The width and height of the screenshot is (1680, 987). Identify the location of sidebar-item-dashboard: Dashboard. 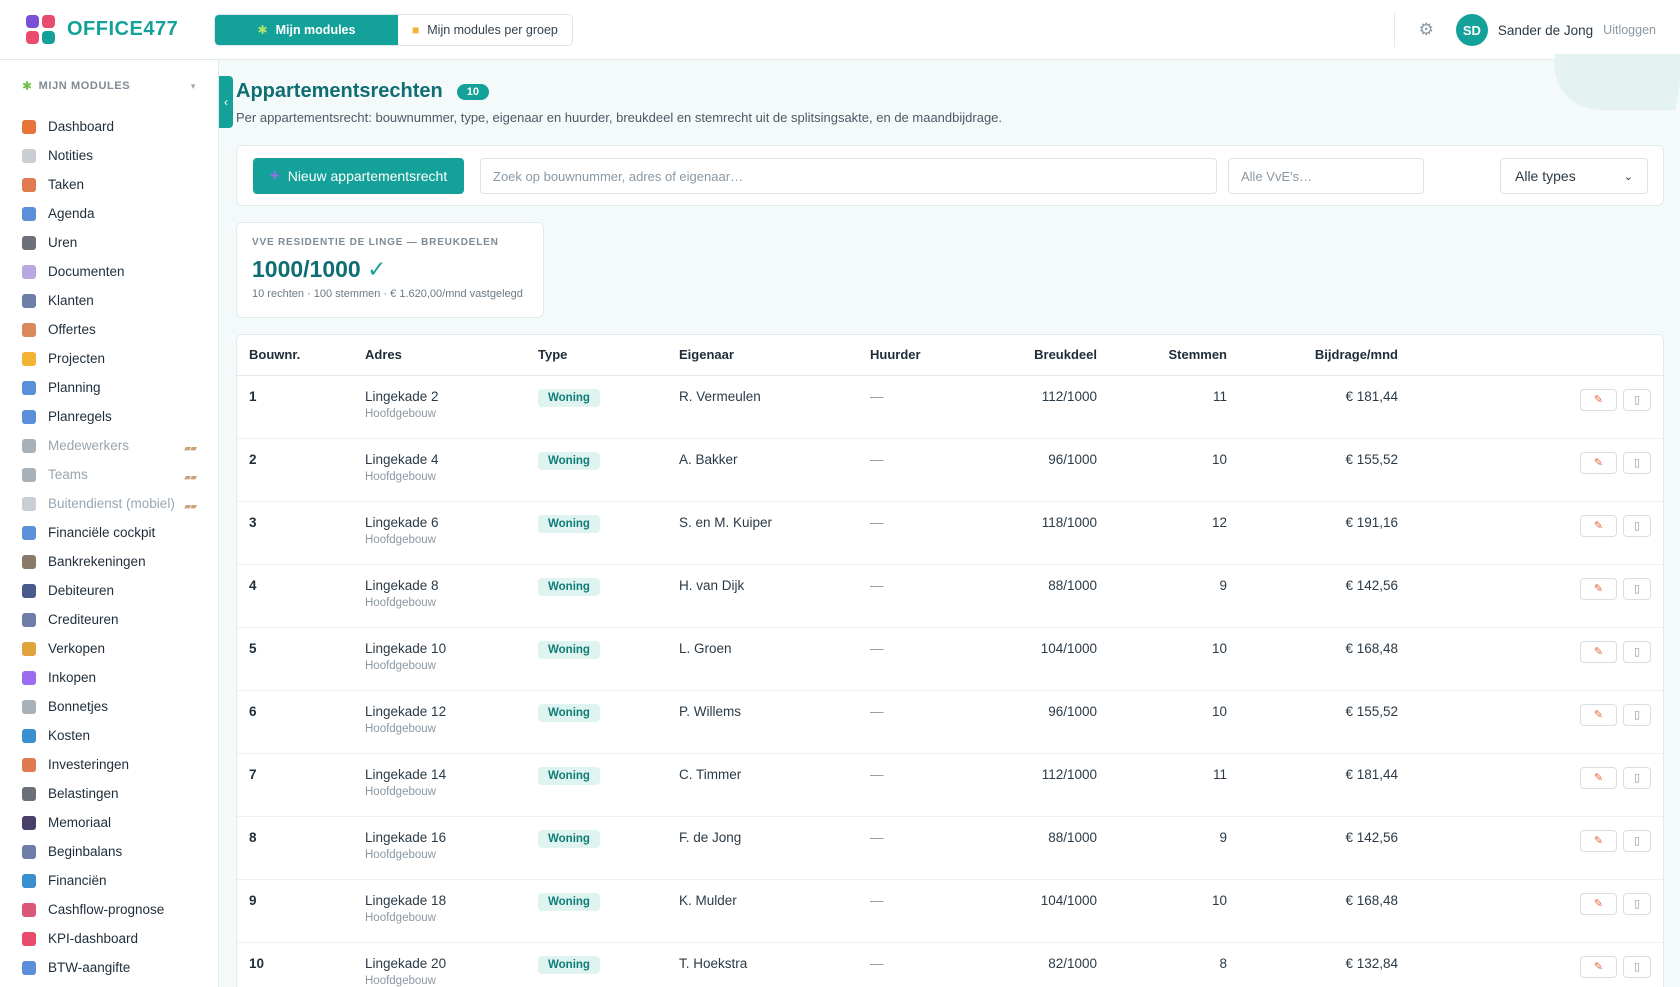
(109, 126).